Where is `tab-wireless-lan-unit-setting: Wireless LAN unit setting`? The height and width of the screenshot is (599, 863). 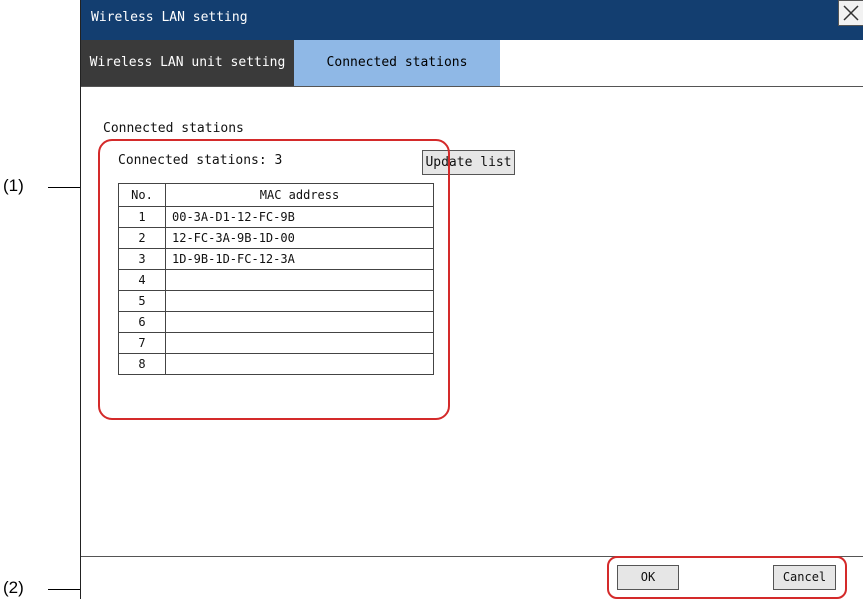
tab-wireless-lan-unit-setting: Wireless LAN unit setting is located at coordinates (187, 63).